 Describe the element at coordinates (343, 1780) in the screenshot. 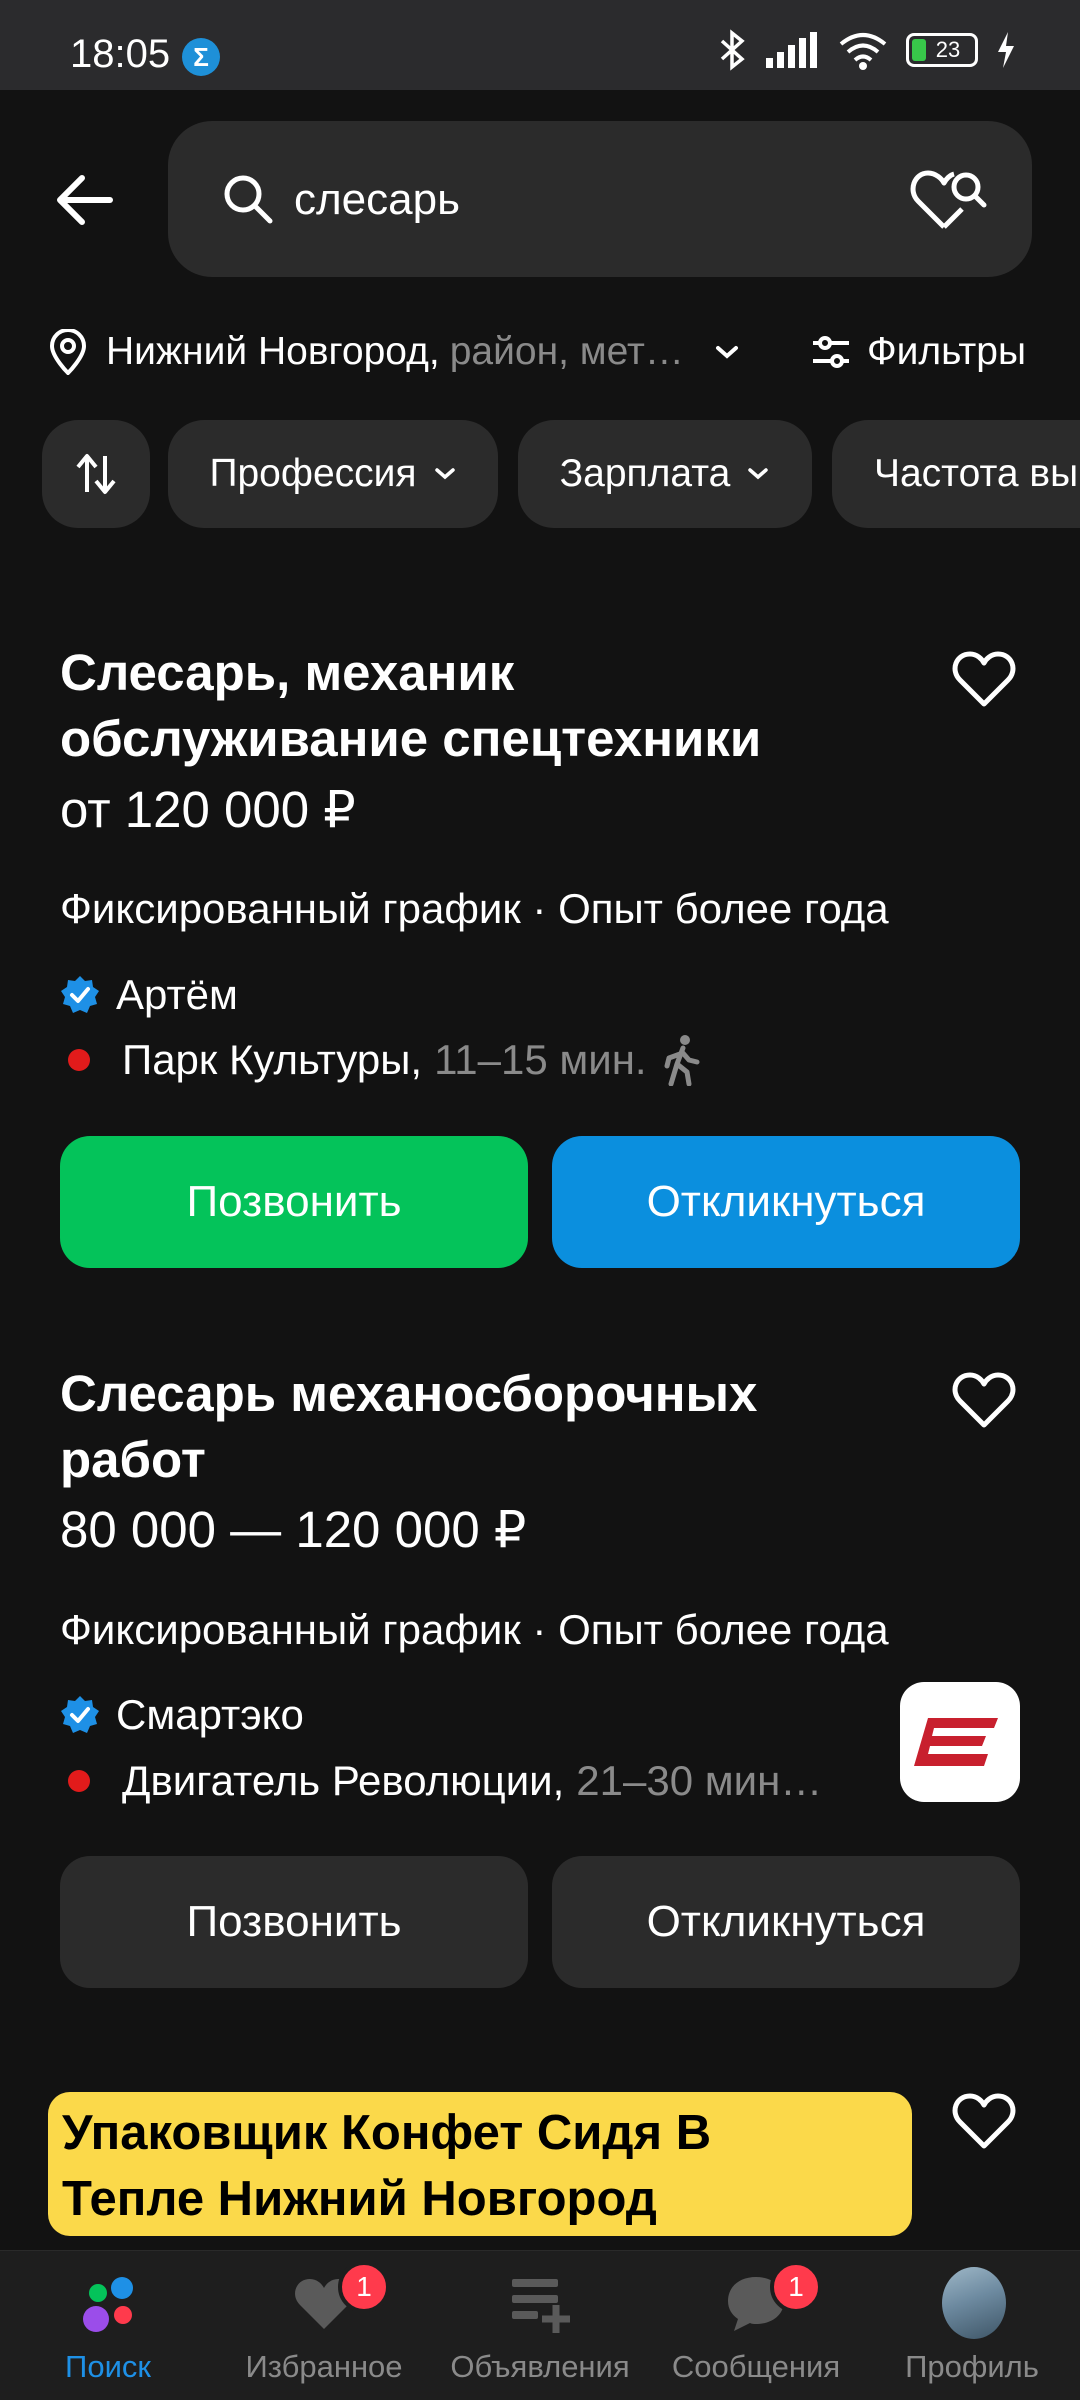

I see `metro-station: Двигатель Революции,` at that location.